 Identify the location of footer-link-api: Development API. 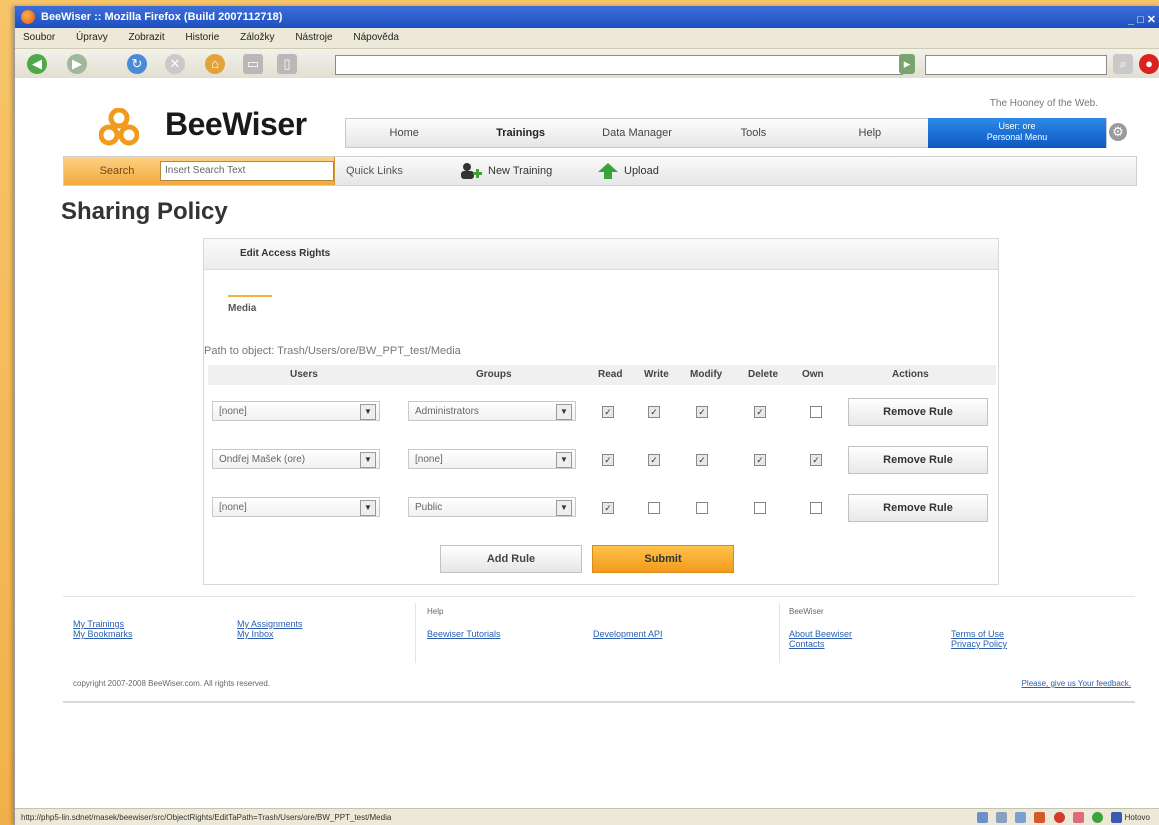
(628, 634).